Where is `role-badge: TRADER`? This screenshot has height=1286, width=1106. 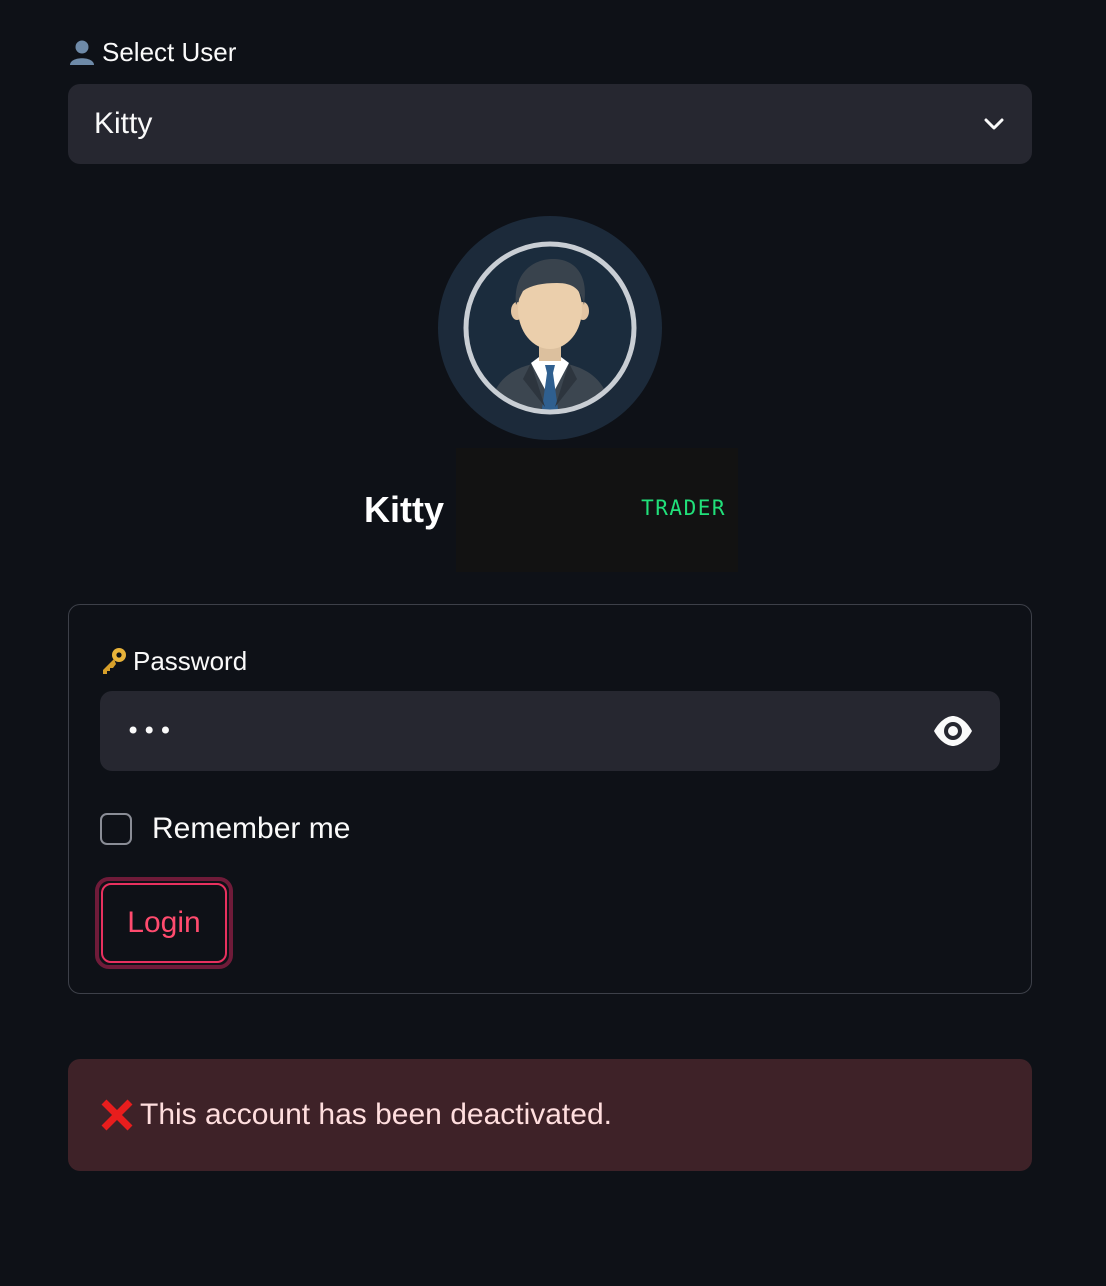
role-badge: TRADER is located at coordinates (683, 508).